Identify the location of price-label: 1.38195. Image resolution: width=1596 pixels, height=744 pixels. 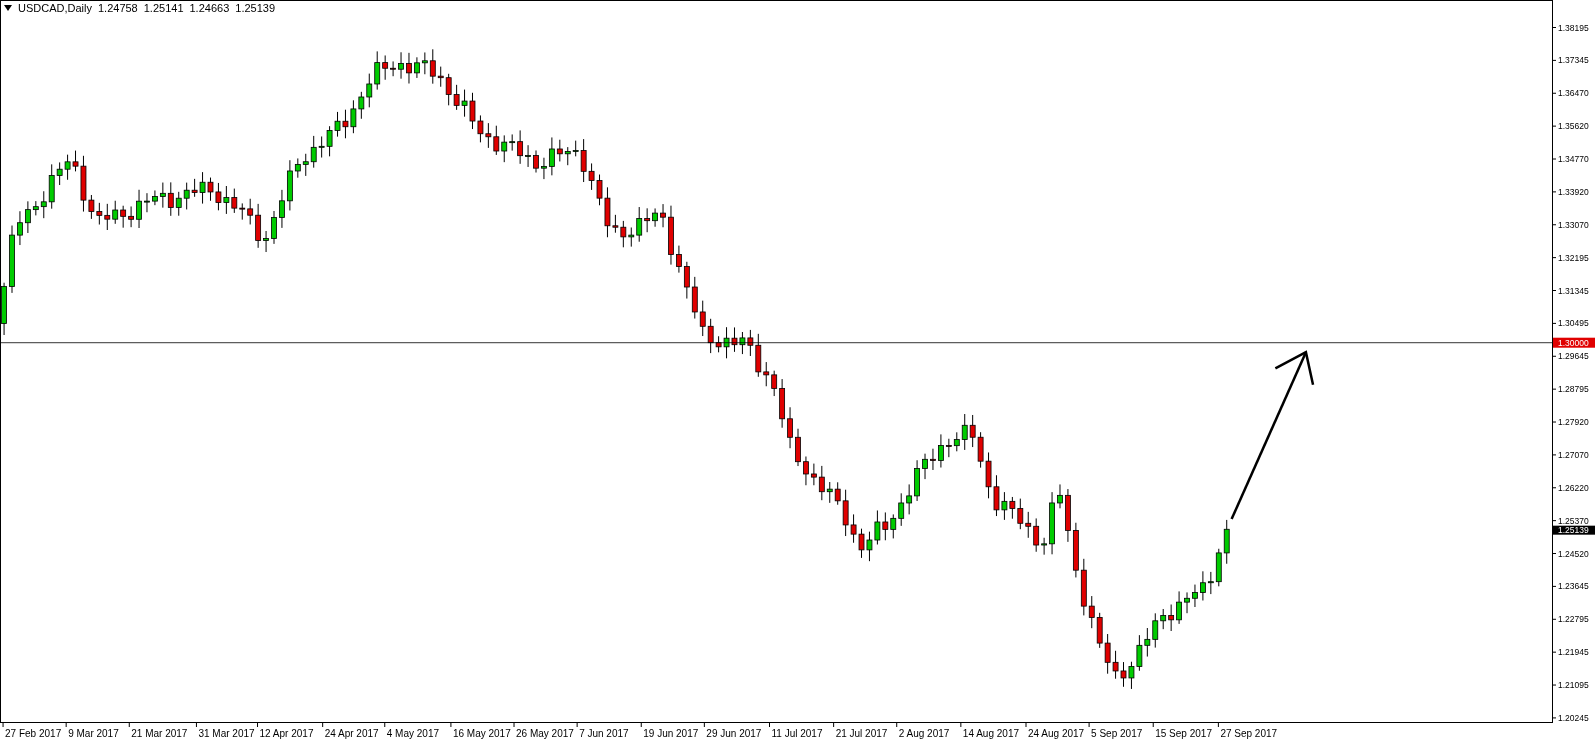
(1573, 27).